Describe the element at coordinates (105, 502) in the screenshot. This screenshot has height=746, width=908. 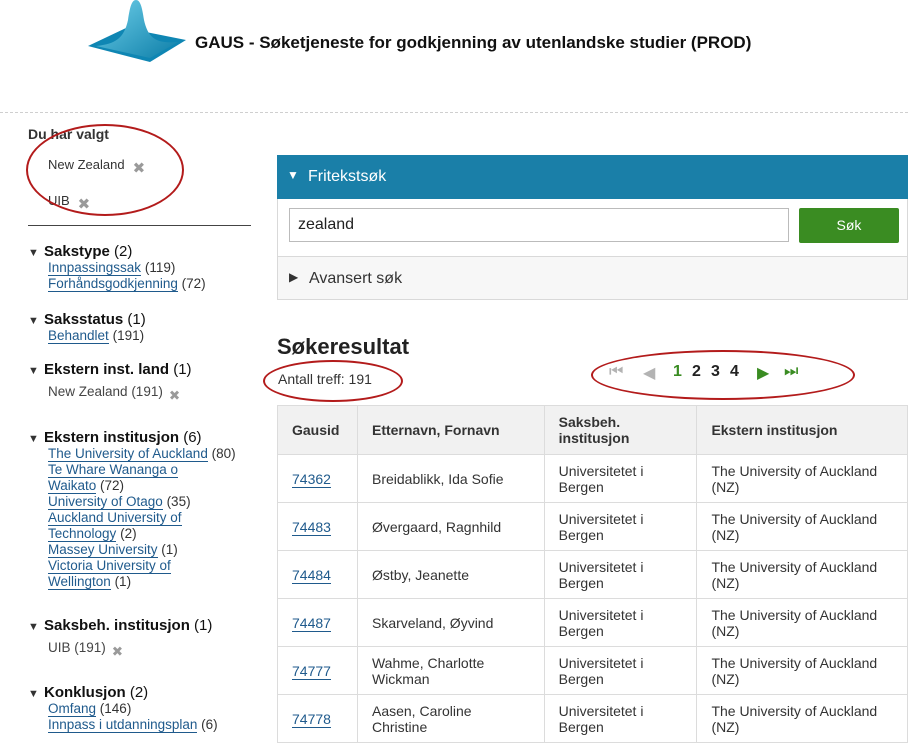
I see `facet-link: University of Otago` at that location.